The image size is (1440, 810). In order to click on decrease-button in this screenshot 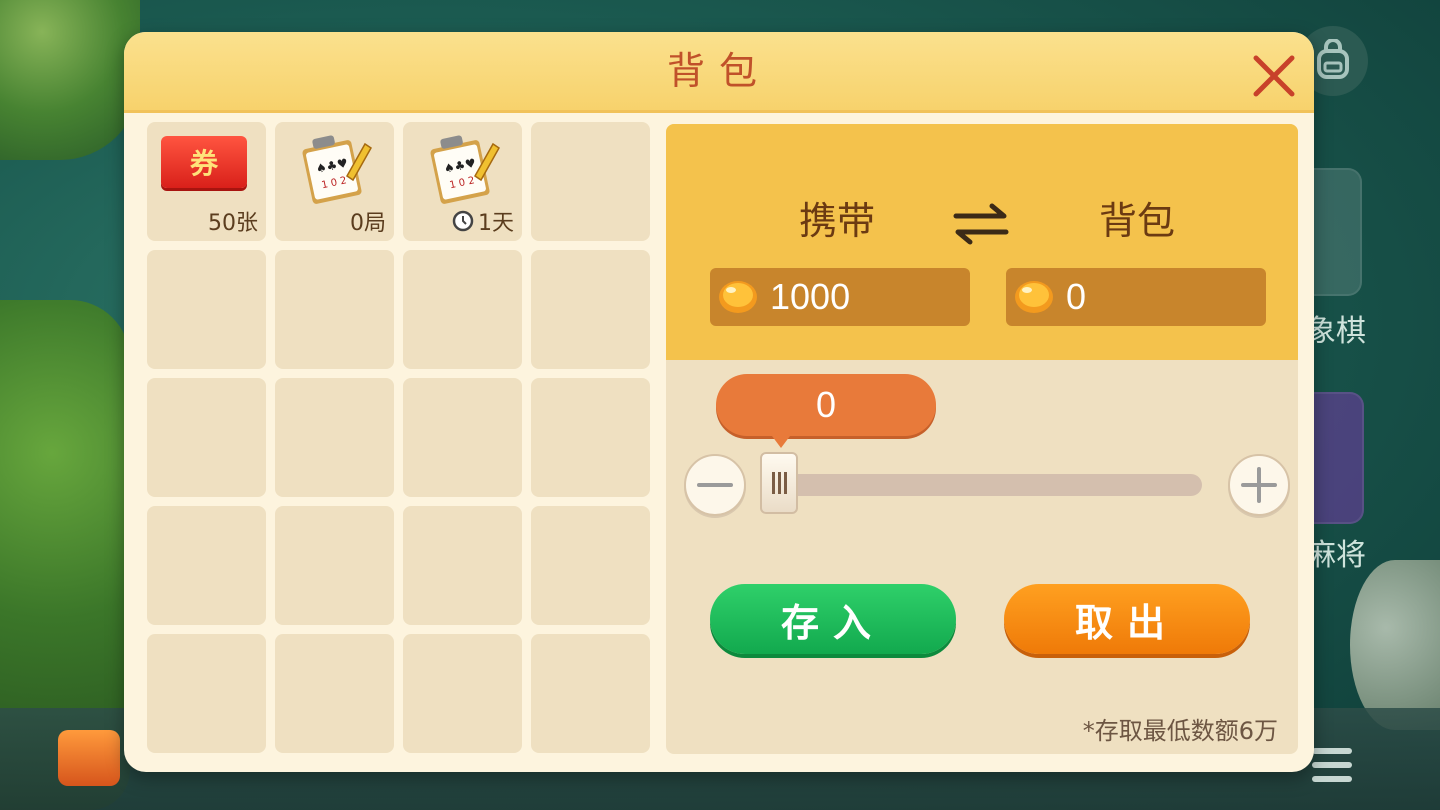, I will do `click(715, 485)`.